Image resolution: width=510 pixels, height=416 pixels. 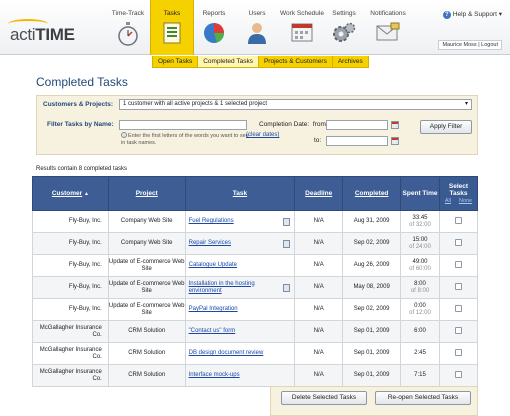 I want to click on cell-spent-time: 7:15, so click(x=420, y=375).